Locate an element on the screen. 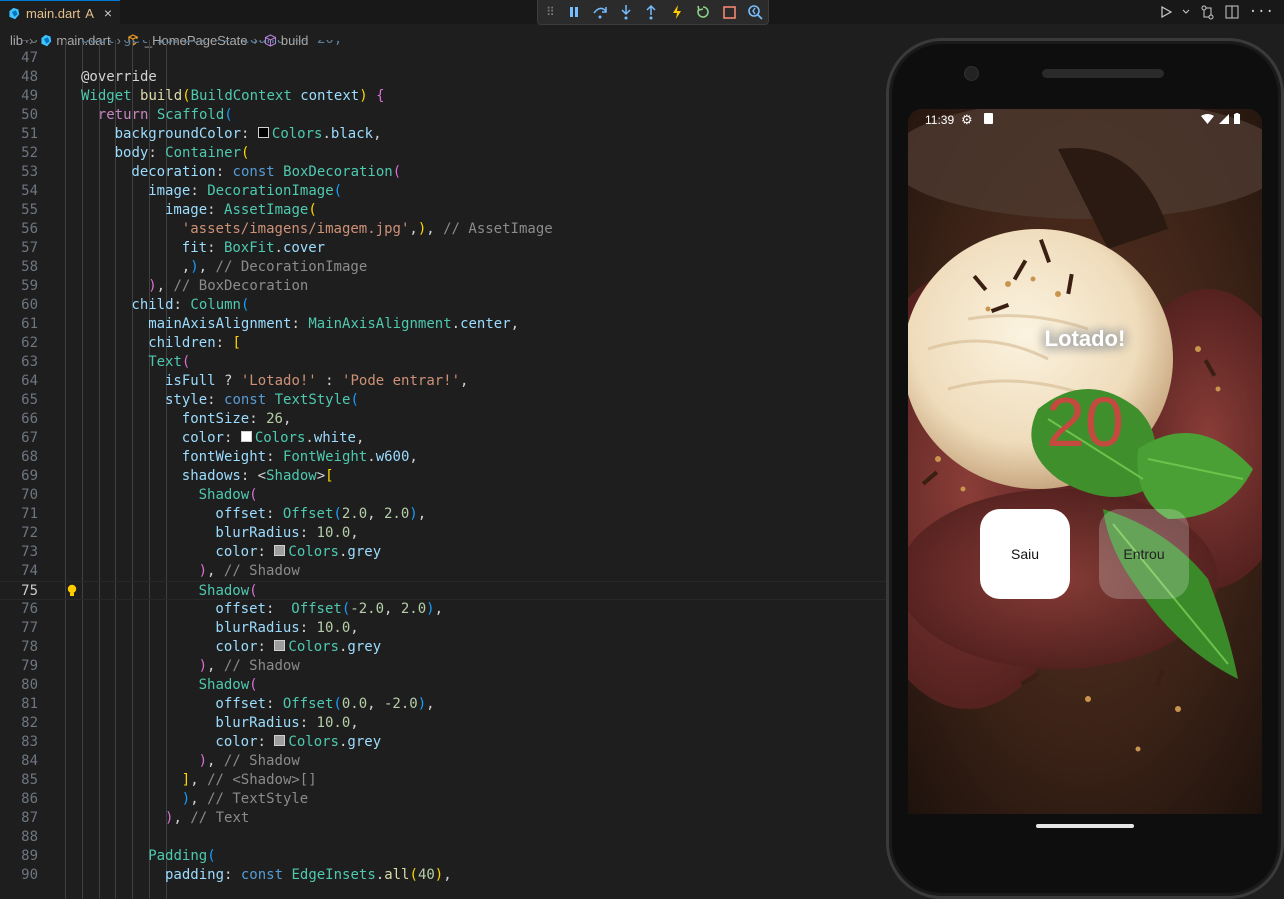  code-token: blurRadius is located at coordinates (257, 723).